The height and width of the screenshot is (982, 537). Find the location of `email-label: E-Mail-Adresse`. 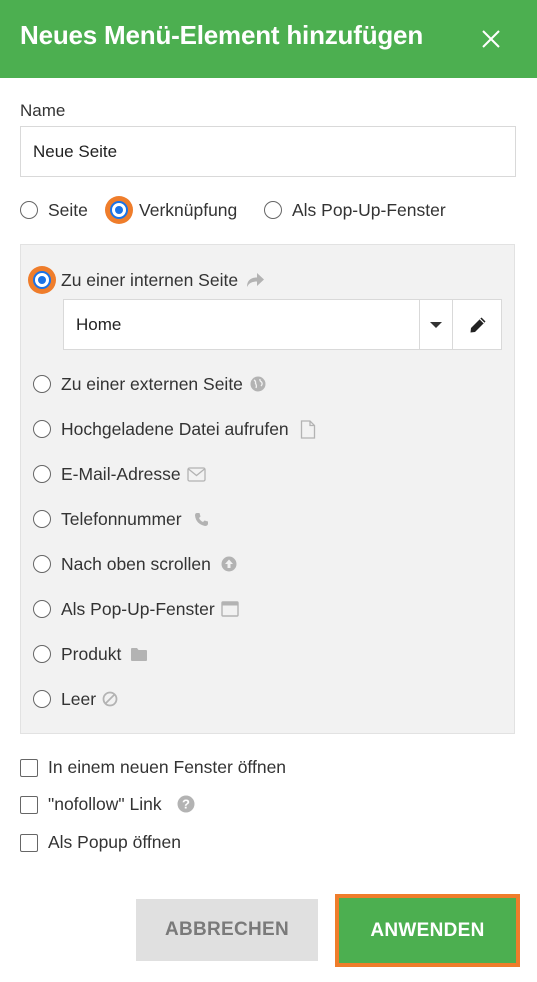

email-label: E-Mail-Adresse is located at coordinates (121, 474).